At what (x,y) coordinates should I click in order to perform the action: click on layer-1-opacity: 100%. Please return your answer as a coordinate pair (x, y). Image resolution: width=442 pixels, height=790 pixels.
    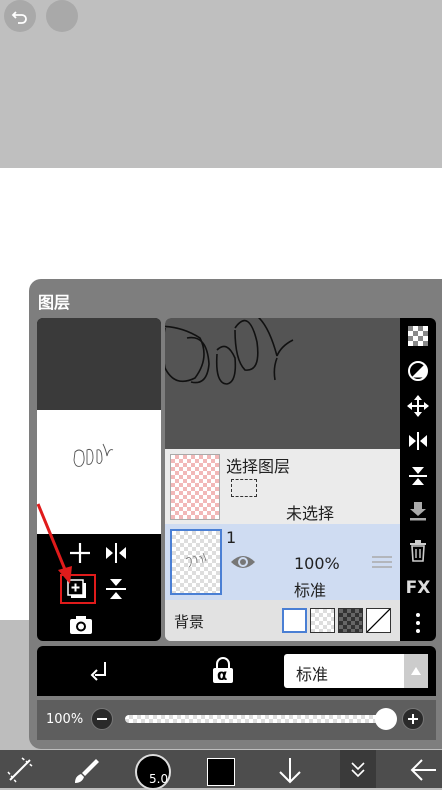
    Looking at the image, I should click on (317, 563).